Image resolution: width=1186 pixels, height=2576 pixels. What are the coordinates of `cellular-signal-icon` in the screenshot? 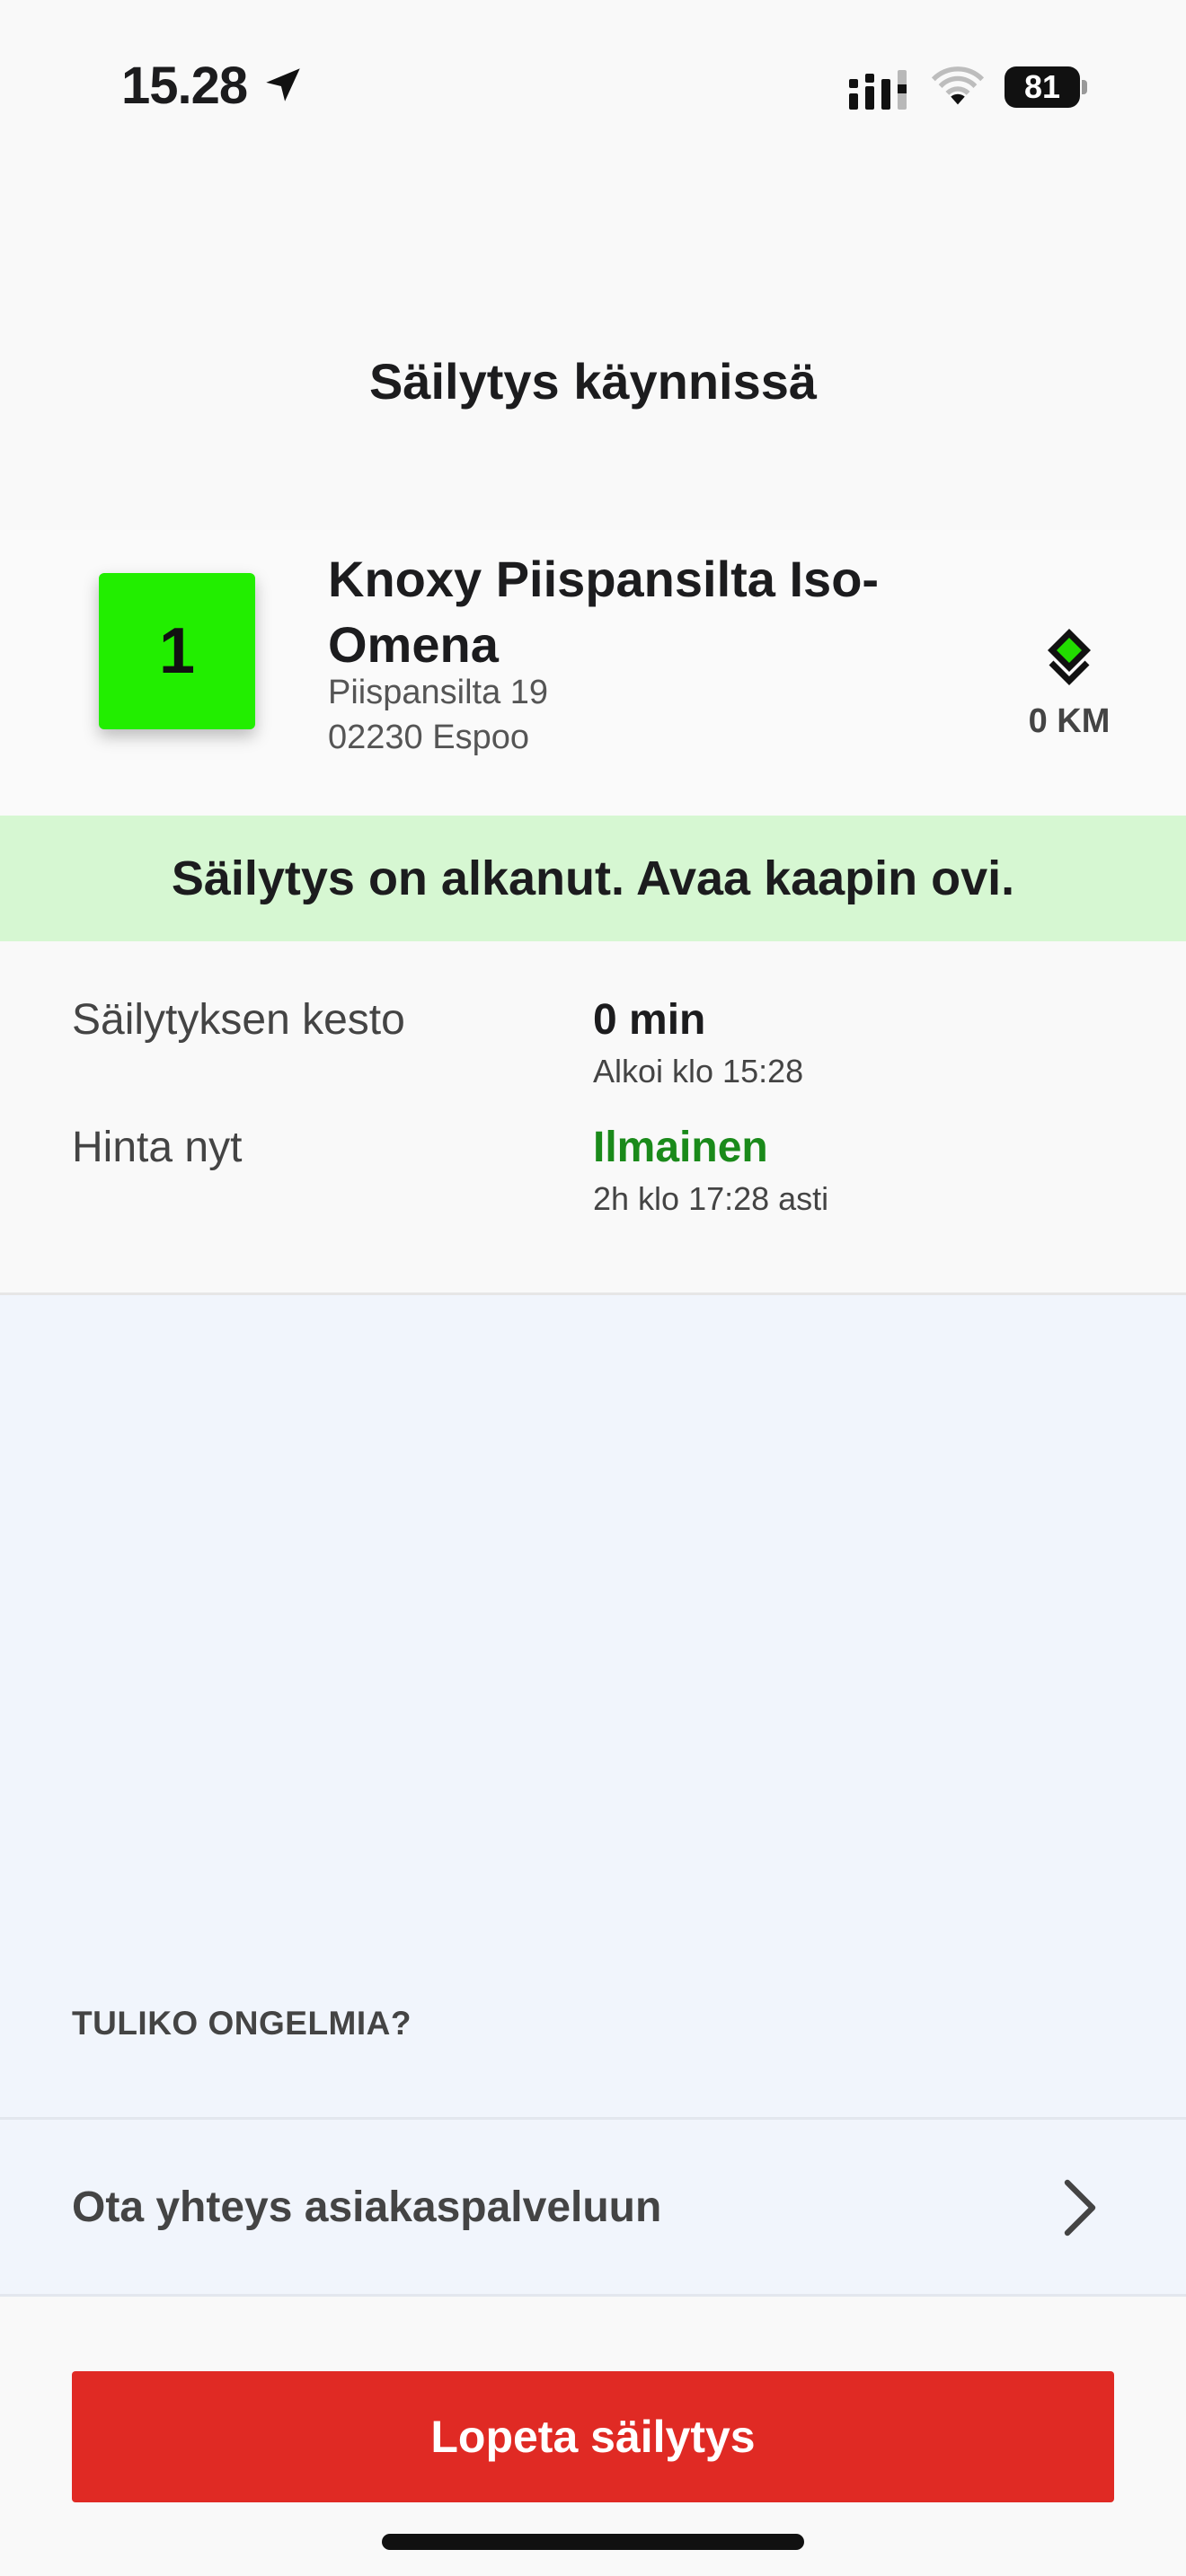 It's located at (878, 90).